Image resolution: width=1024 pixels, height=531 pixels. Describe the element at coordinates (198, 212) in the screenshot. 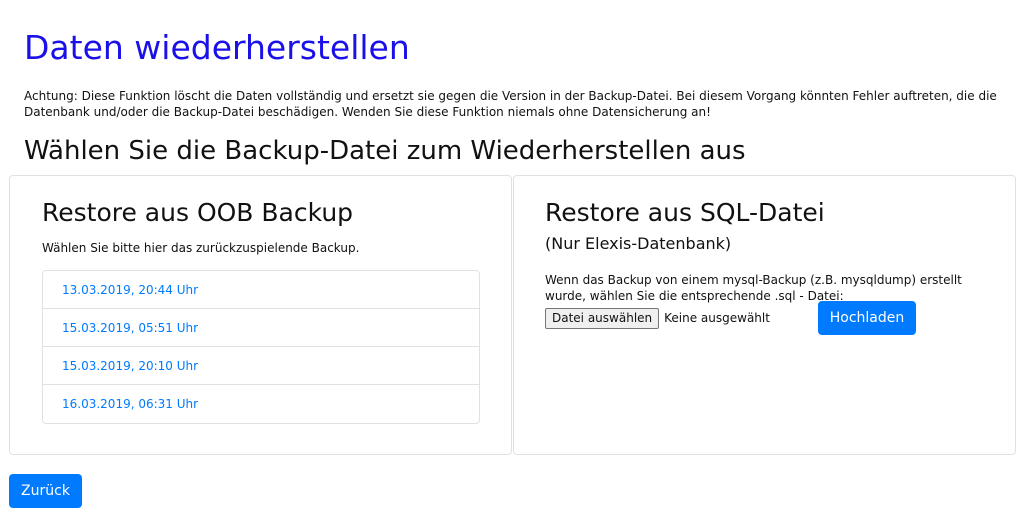

I see `oob-card-title: Restore aus OOB Backup` at that location.